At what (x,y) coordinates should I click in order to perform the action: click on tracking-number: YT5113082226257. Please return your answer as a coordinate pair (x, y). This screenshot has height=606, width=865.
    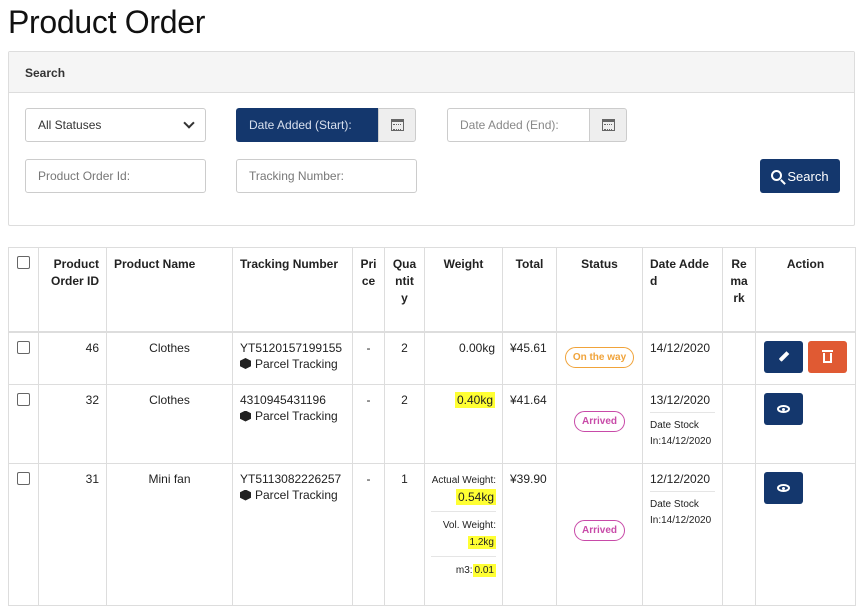
    Looking at the image, I should click on (291, 479).